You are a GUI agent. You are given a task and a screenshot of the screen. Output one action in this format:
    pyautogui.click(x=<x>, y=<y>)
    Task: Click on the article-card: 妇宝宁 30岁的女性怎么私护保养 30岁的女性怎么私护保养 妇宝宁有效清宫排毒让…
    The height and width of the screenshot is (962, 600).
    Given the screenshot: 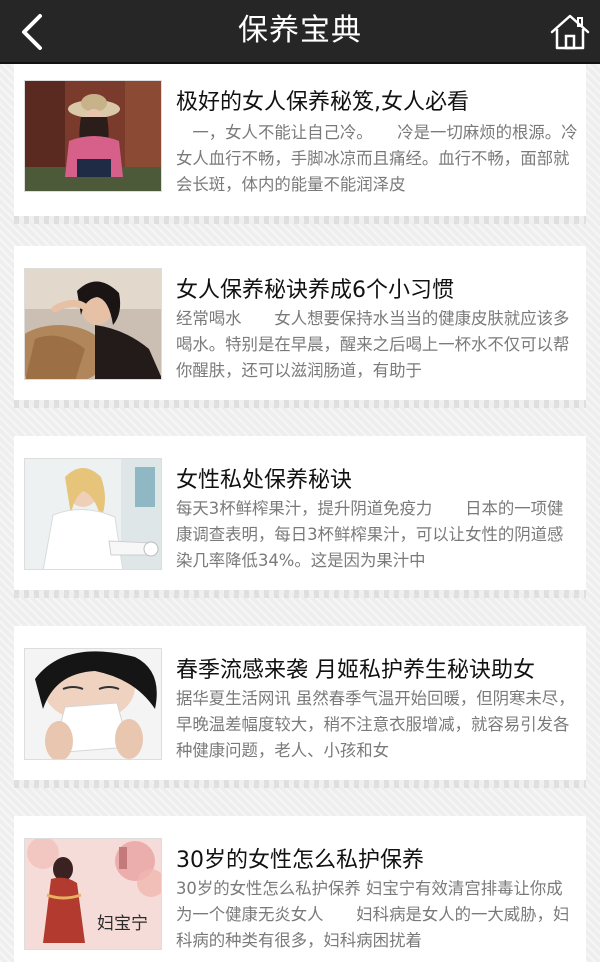 What is the action you would take?
    pyautogui.click(x=300, y=889)
    